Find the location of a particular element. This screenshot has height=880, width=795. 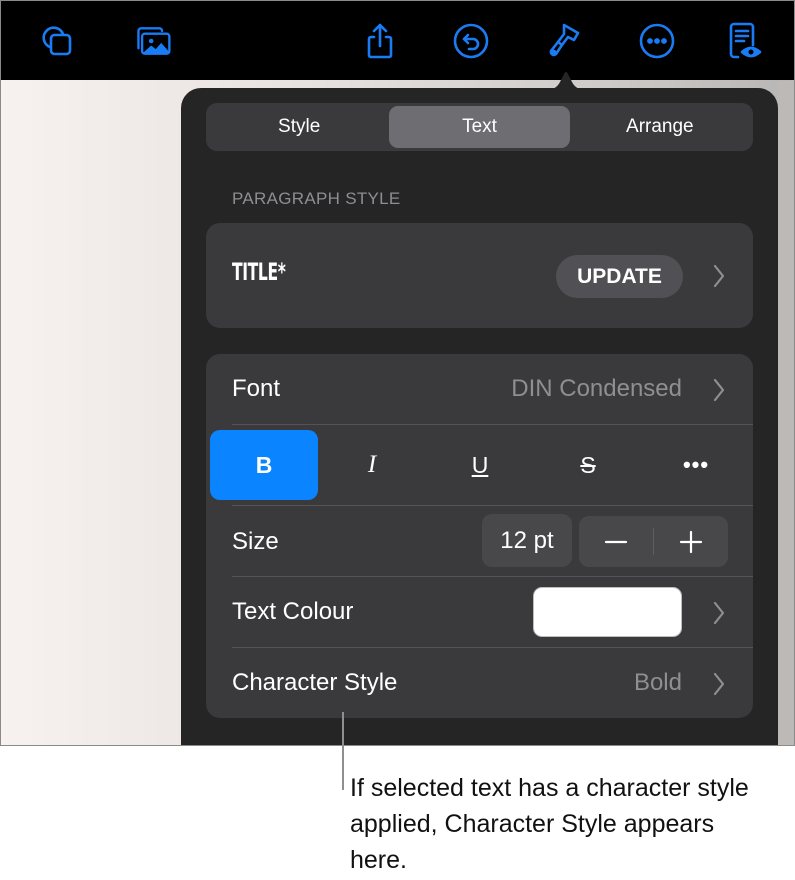

frame-bottom-border is located at coordinates (397, 745).